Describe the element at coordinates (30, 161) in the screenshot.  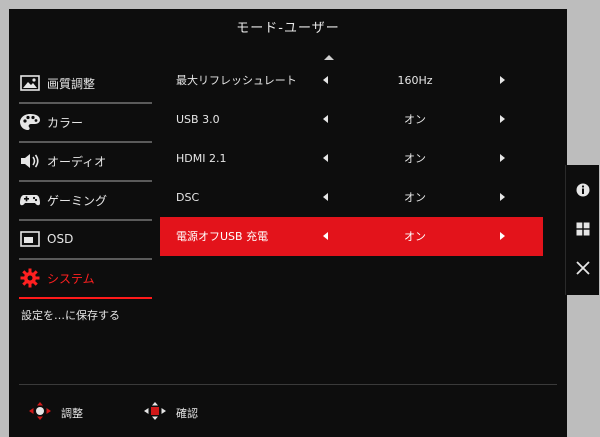
I see `speaker-icon` at that location.